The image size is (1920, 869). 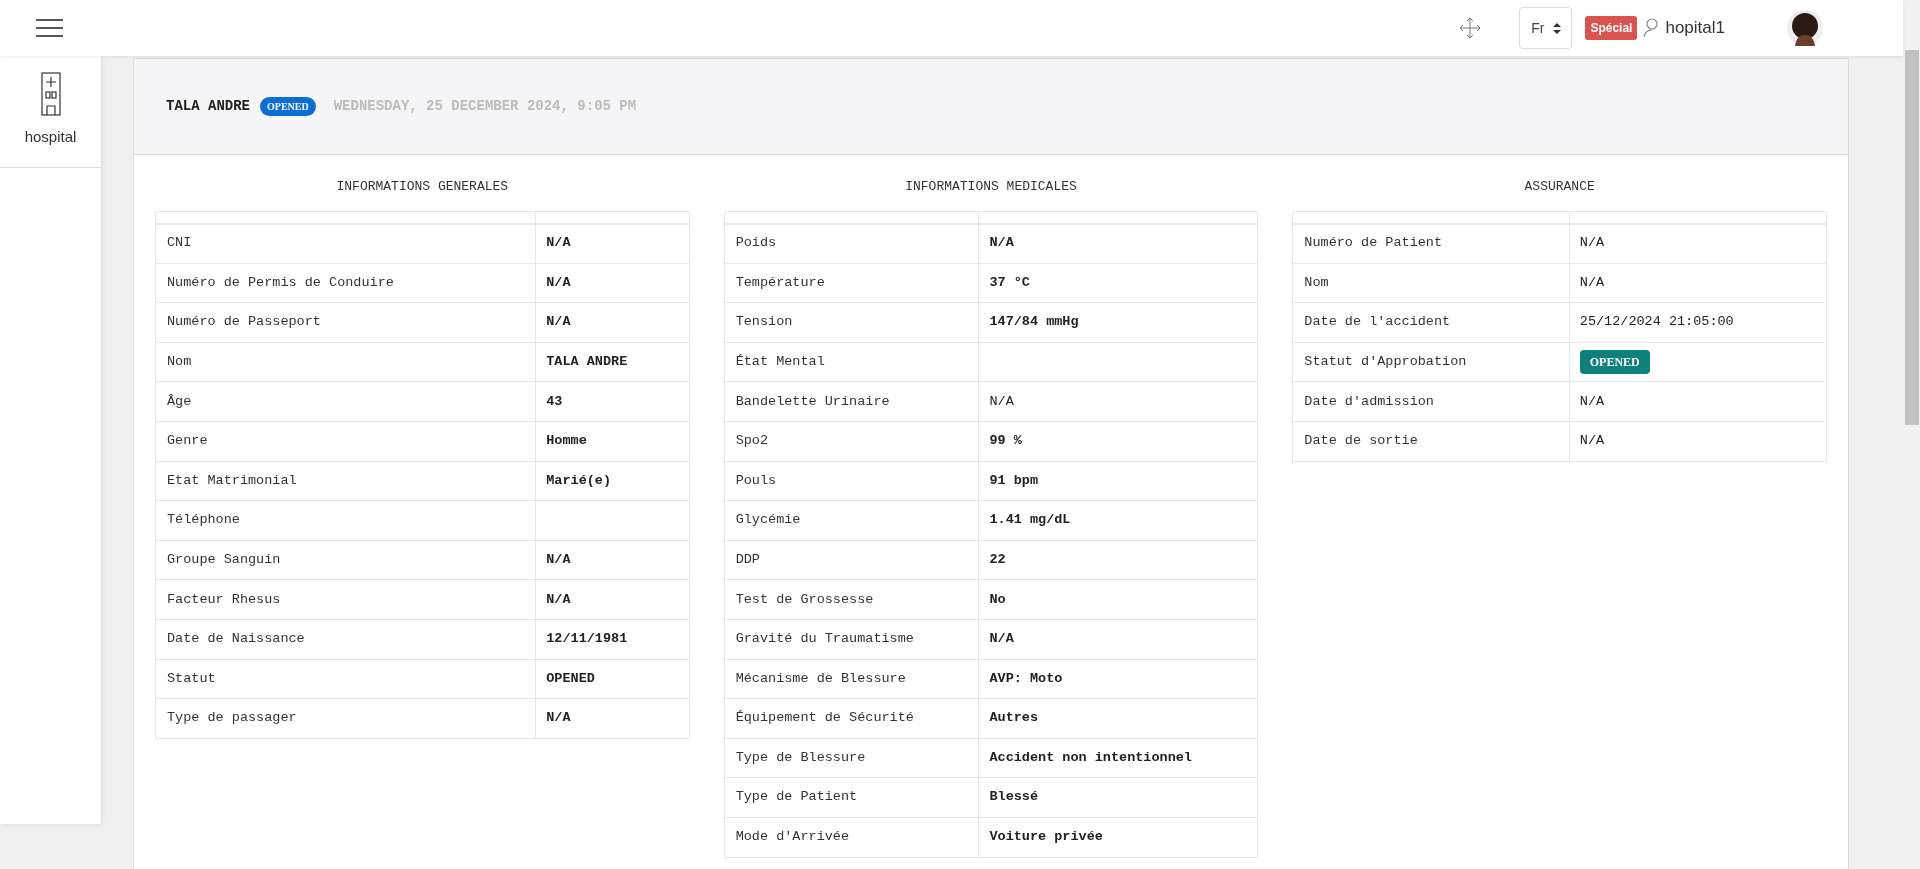 I want to click on table-cell: Type de Blessure, so click(x=851, y=758).